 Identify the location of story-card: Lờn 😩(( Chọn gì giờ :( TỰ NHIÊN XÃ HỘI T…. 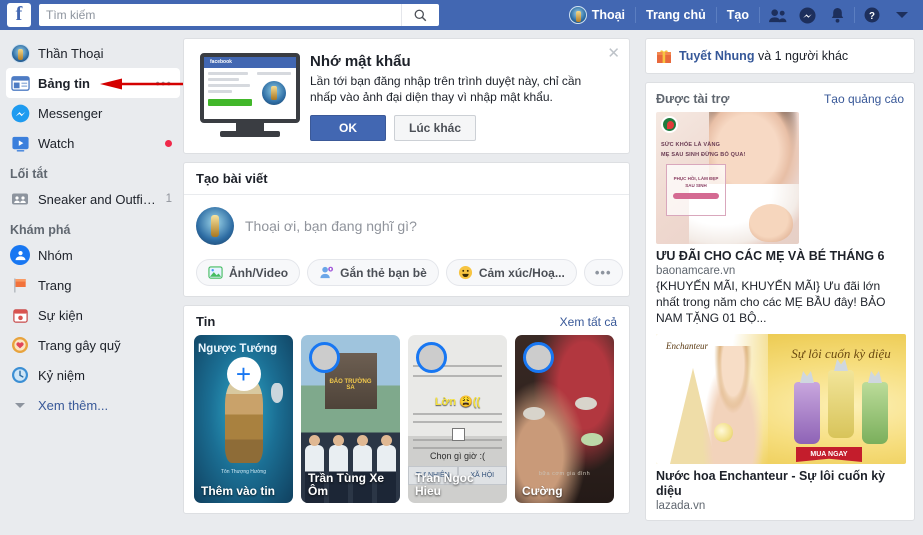
(457, 419).